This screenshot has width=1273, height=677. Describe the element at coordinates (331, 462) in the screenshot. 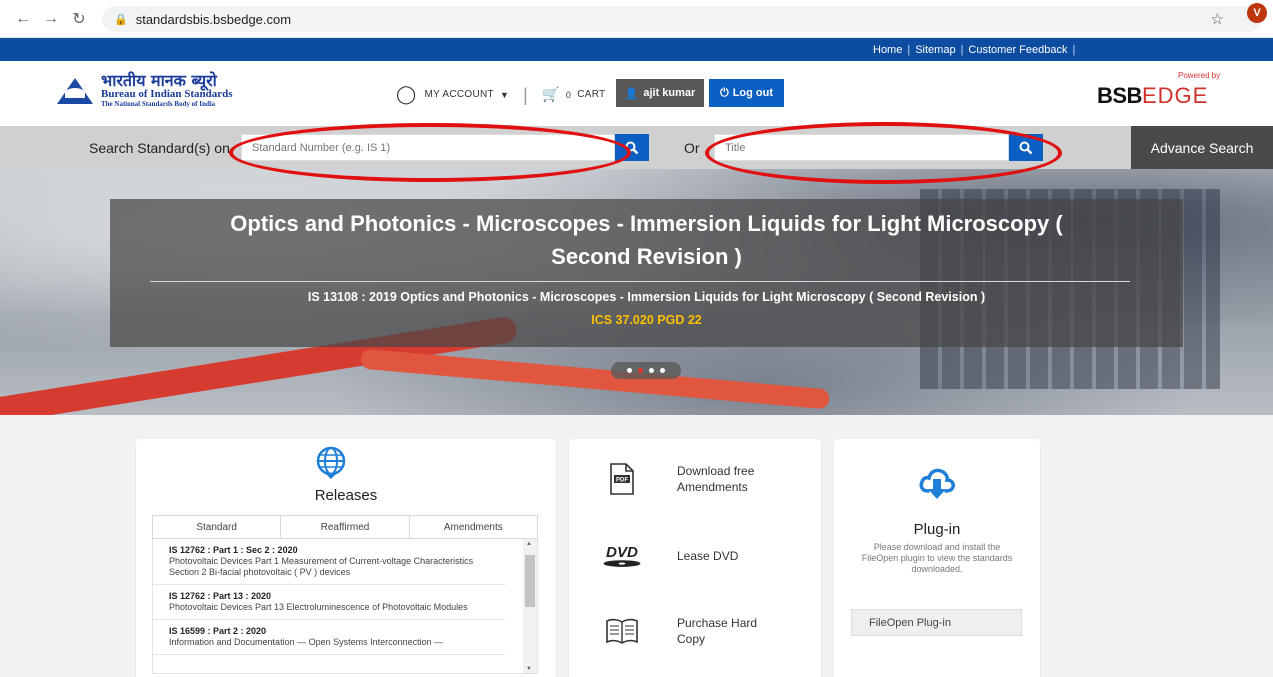

I see `globe-icon` at that location.